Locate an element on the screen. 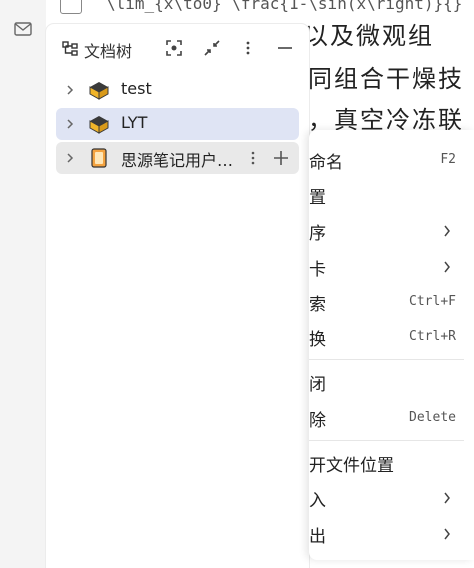 The height and width of the screenshot is (568, 474). menu-item-delete: 除 Delete is located at coordinates (391, 418).